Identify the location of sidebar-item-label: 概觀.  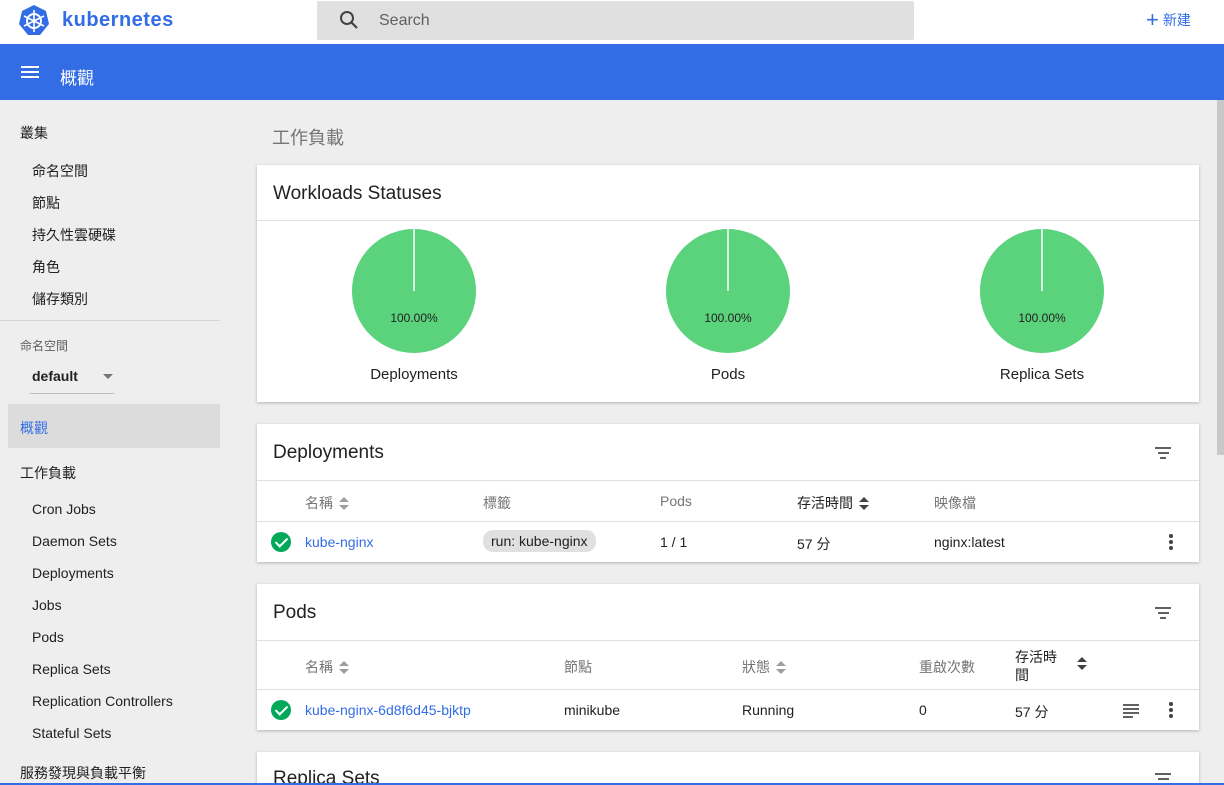
(34, 428).